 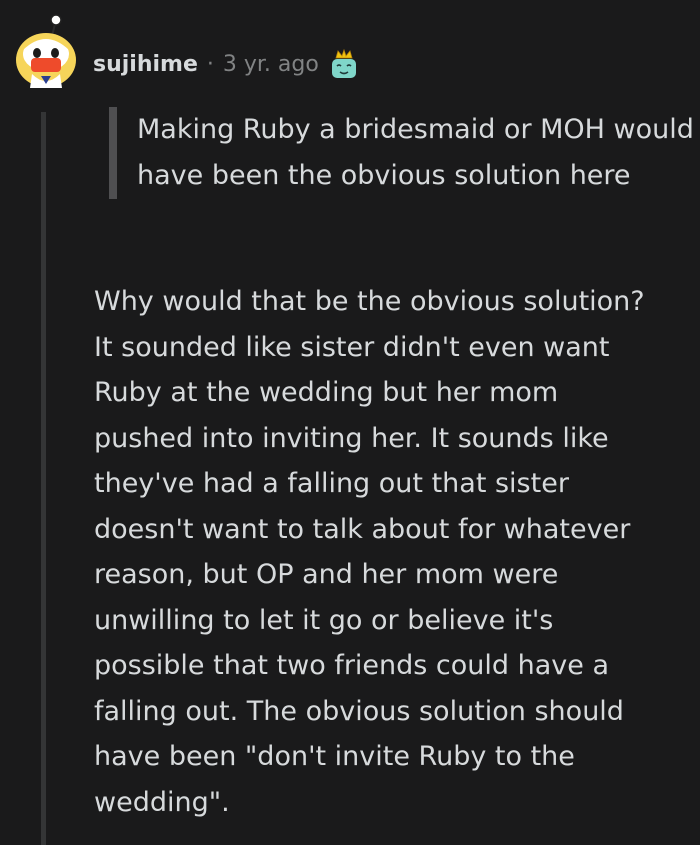 I want to click on avatar, so click(x=46, y=50).